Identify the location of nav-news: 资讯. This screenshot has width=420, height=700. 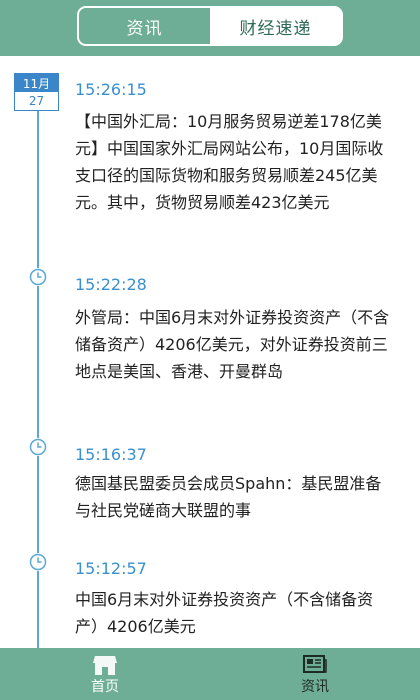
(315, 674).